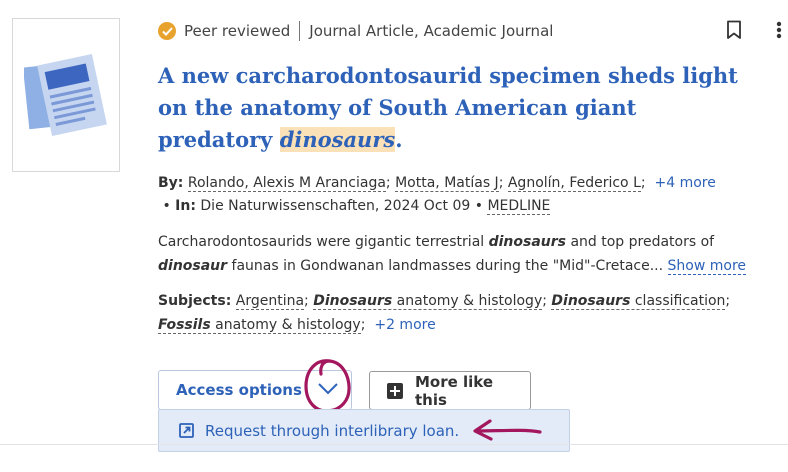 This screenshot has width=788, height=472. I want to click on database-link: MEDLINE, so click(519, 206).